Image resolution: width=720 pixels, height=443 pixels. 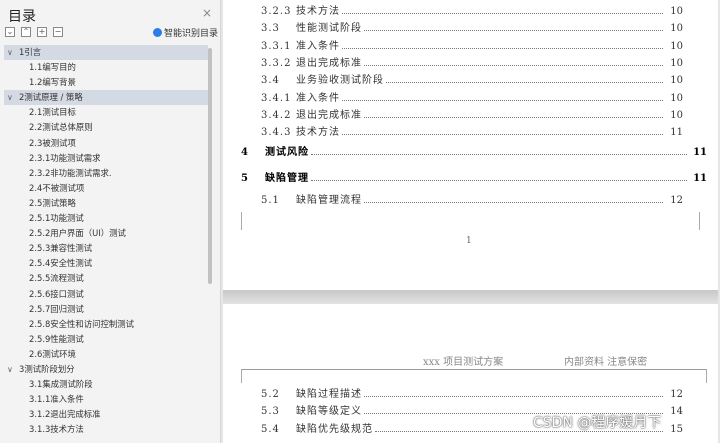 I want to click on toc-subsection-item: 2.3被测试项, so click(x=106, y=143).